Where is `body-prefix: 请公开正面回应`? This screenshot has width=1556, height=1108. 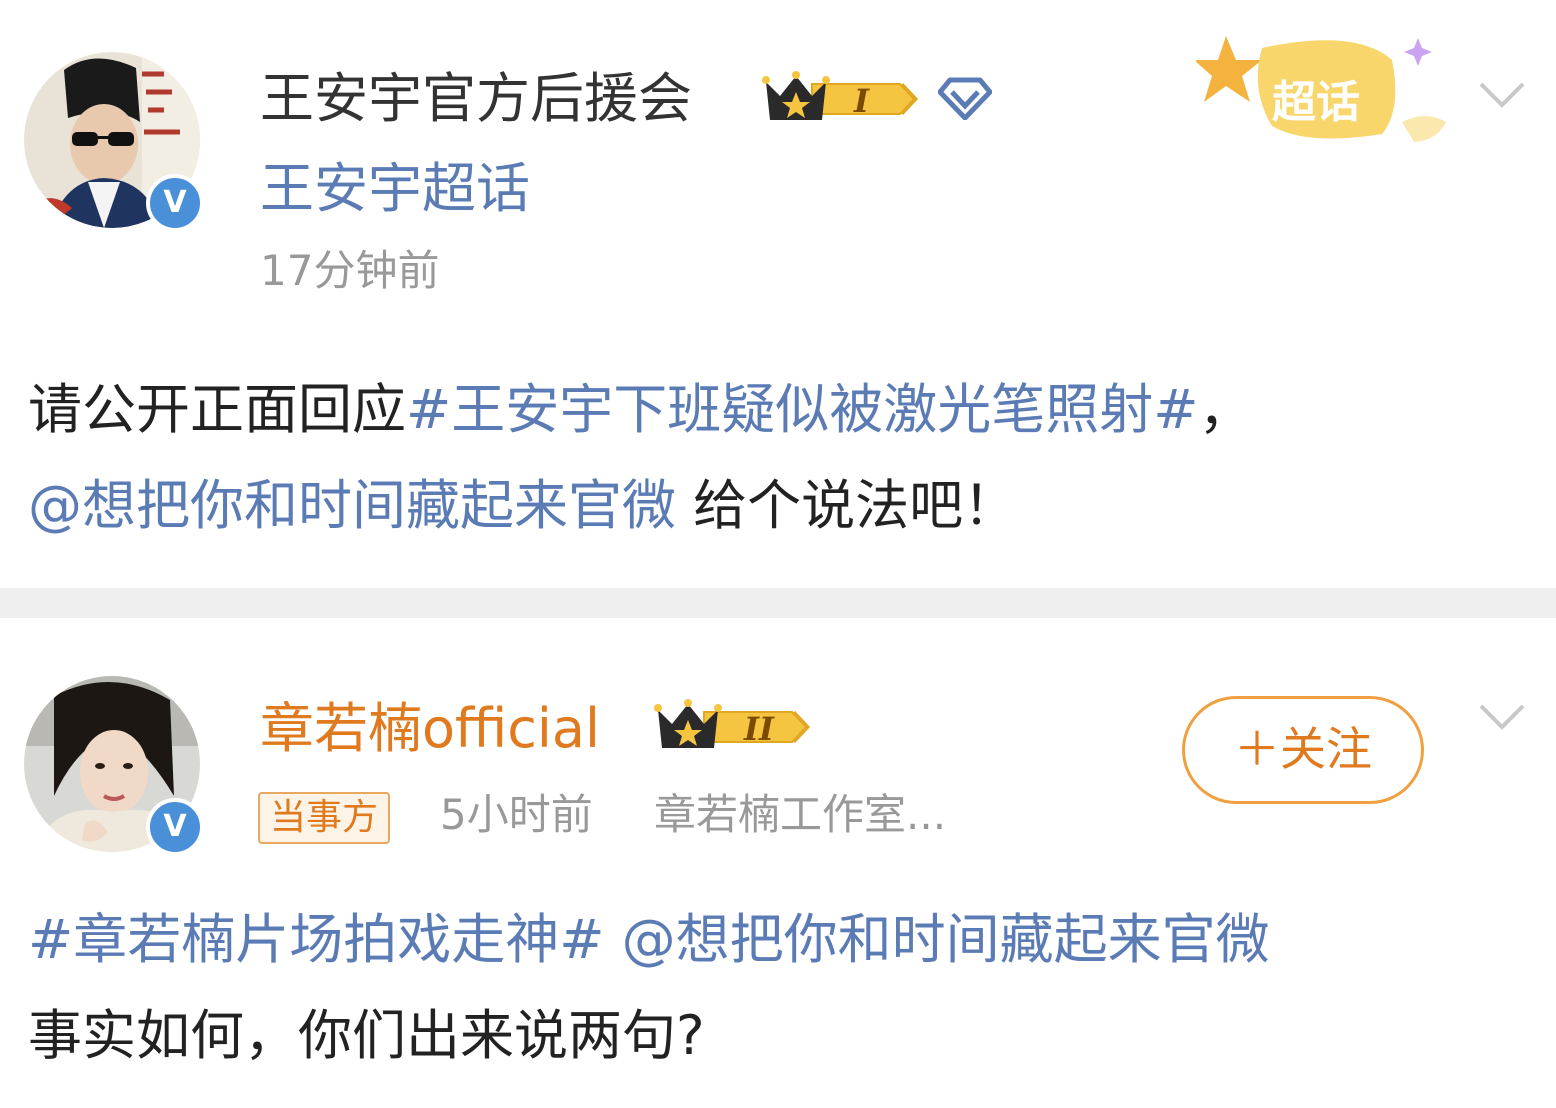 body-prefix: 请公开正面回应 is located at coordinates (217, 409).